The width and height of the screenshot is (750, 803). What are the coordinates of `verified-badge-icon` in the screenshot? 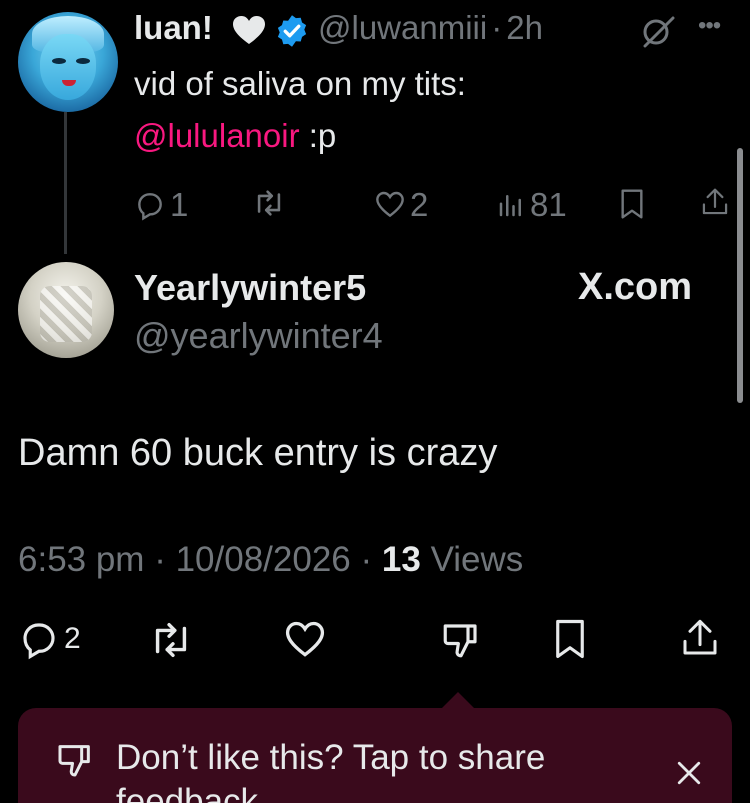 It's located at (292, 31).